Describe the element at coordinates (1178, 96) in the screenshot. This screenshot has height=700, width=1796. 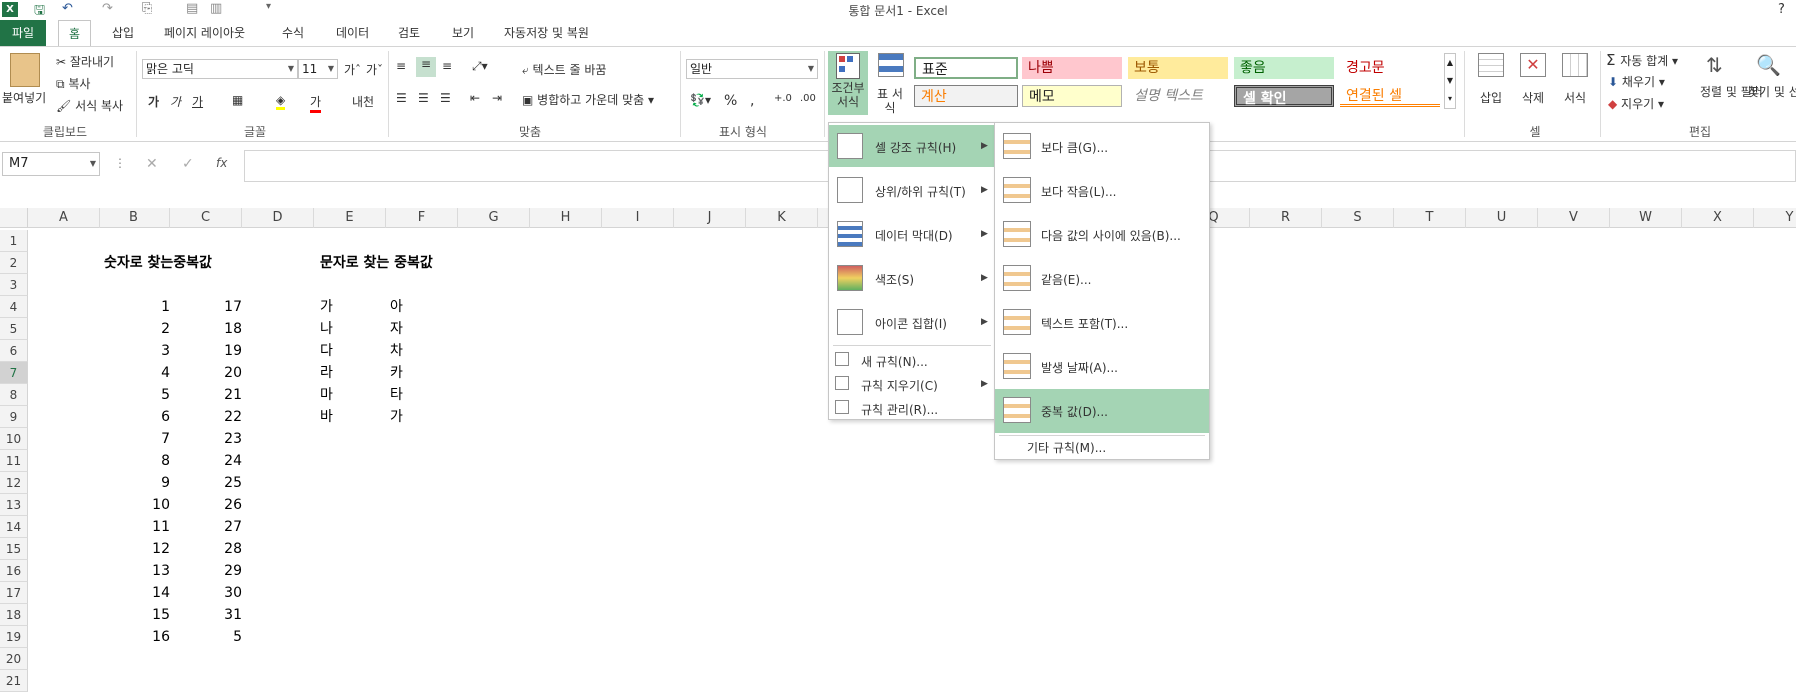
I see `style-explanatory: 설명 텍스트` at that location.